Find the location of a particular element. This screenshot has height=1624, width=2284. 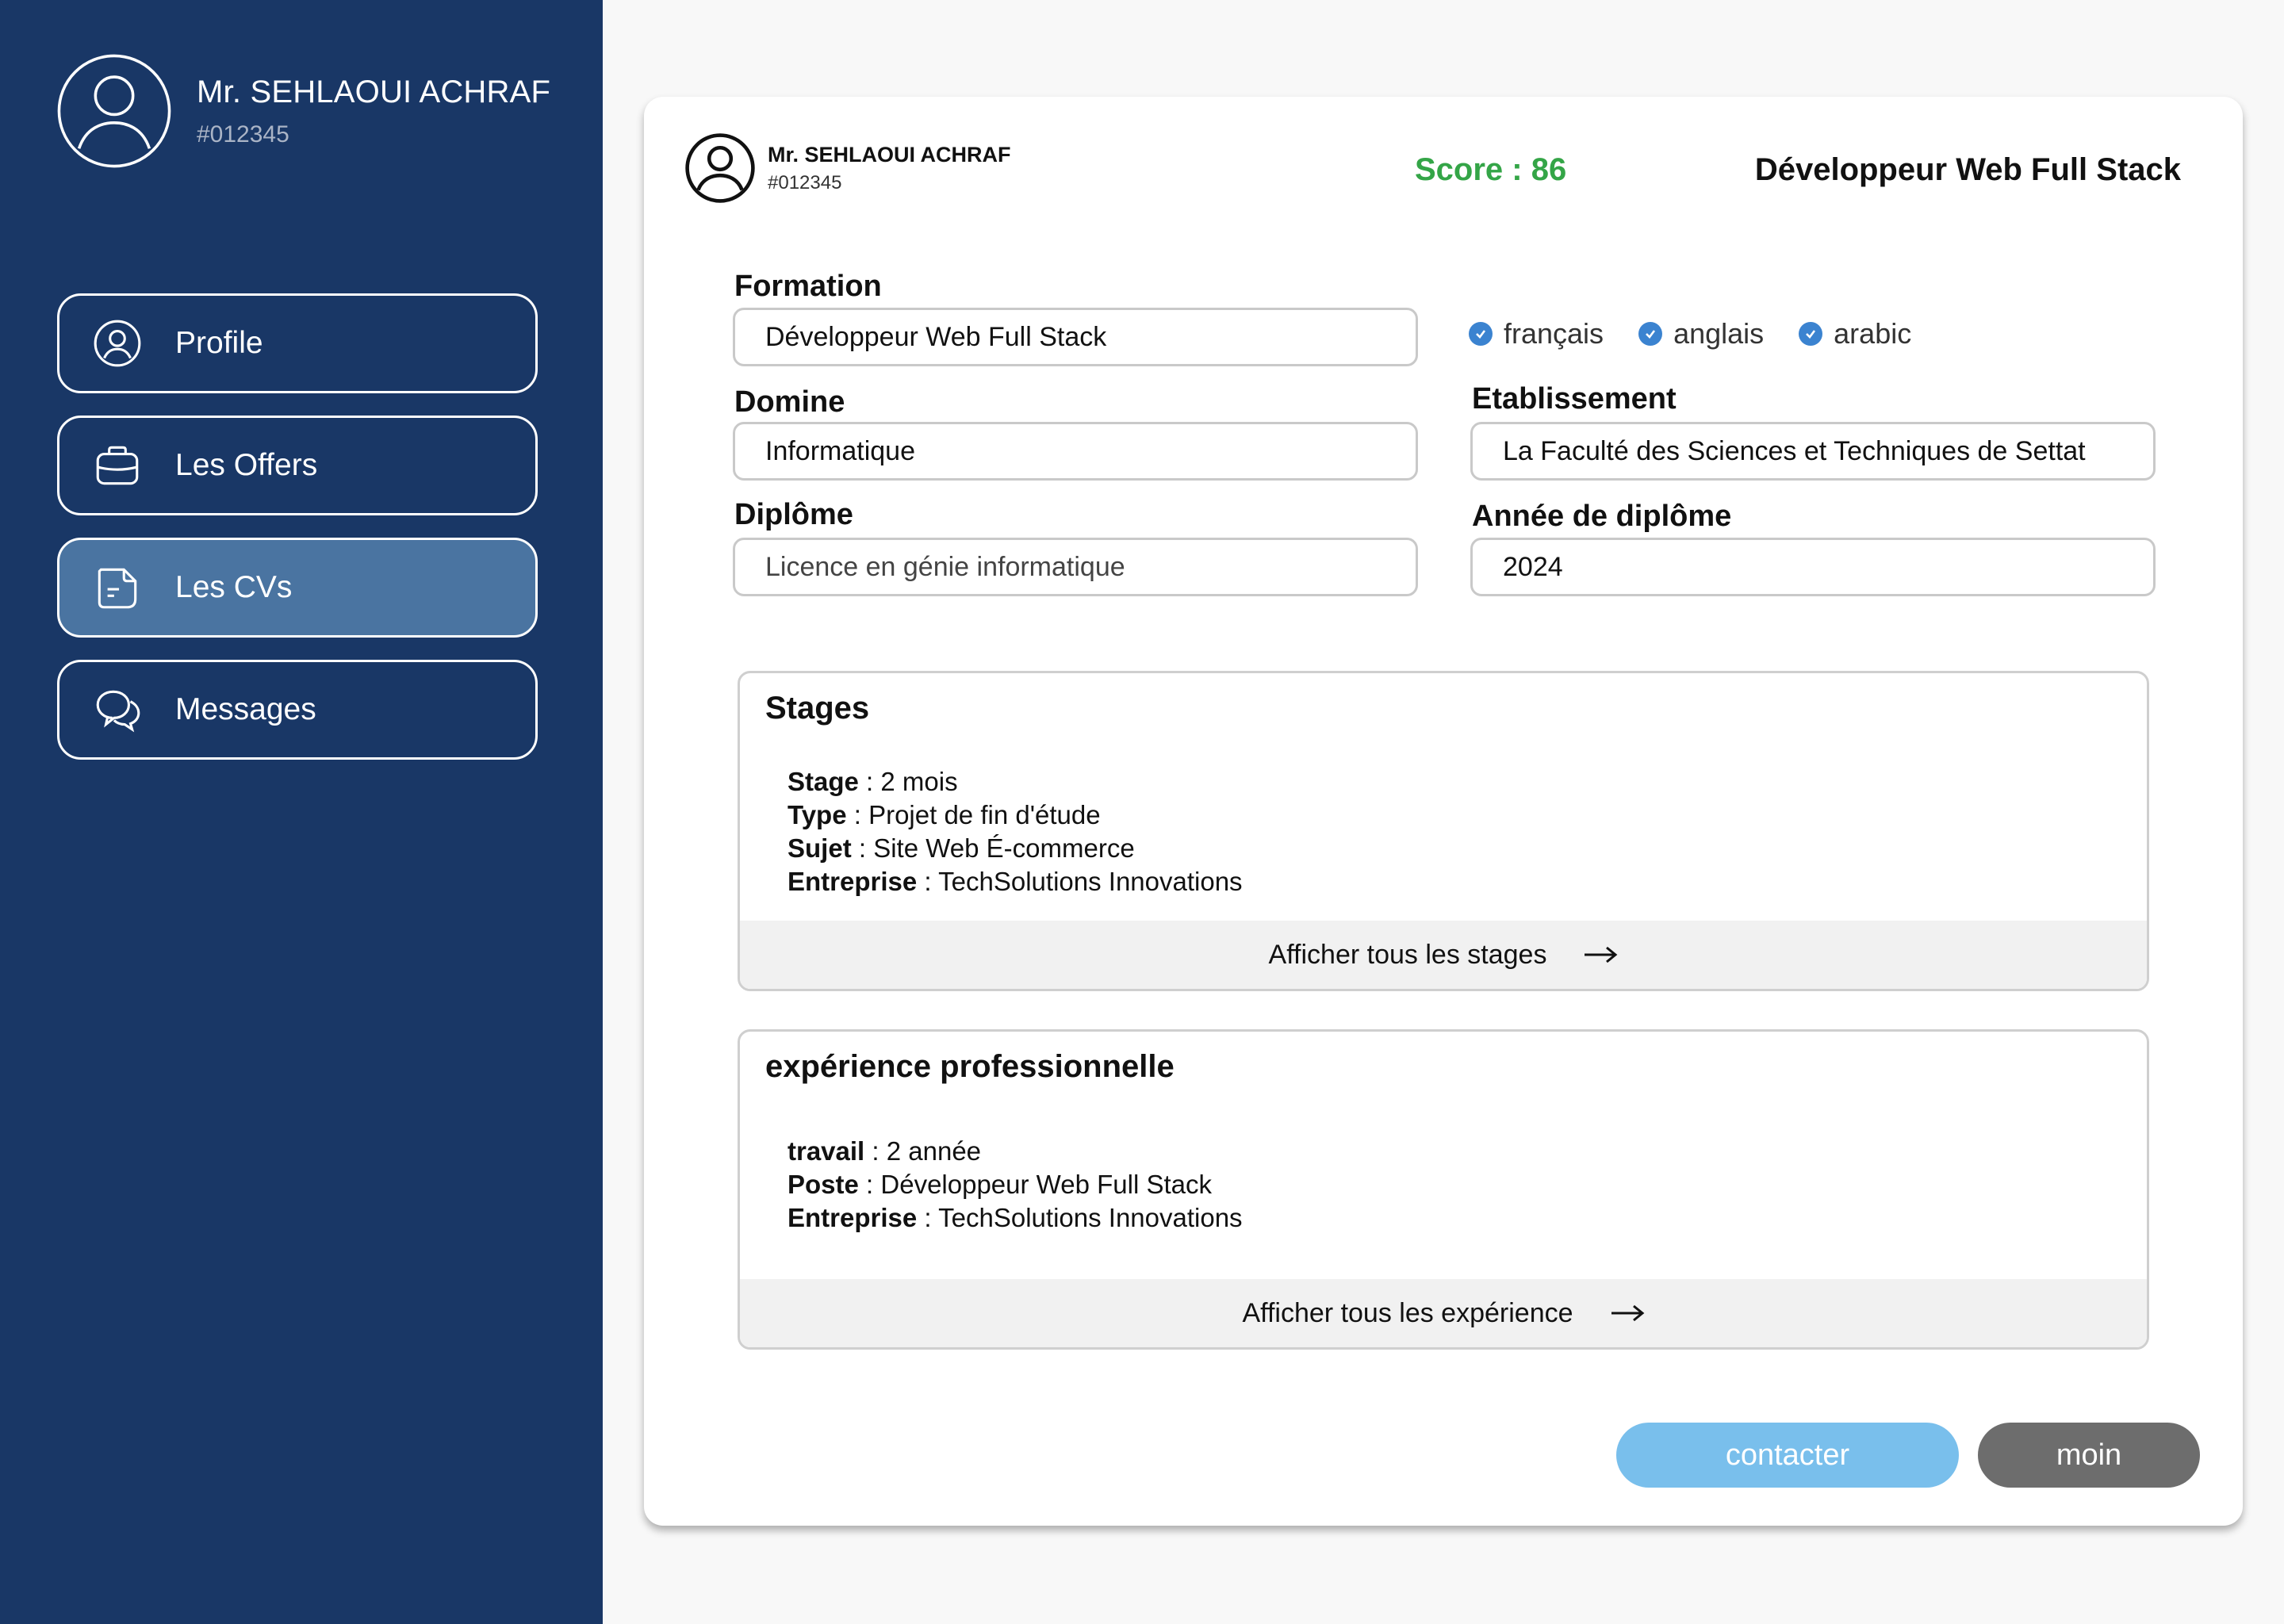

show-all-experience-button: Afficher tous les expérience is located at coordinates (1443, 1313).